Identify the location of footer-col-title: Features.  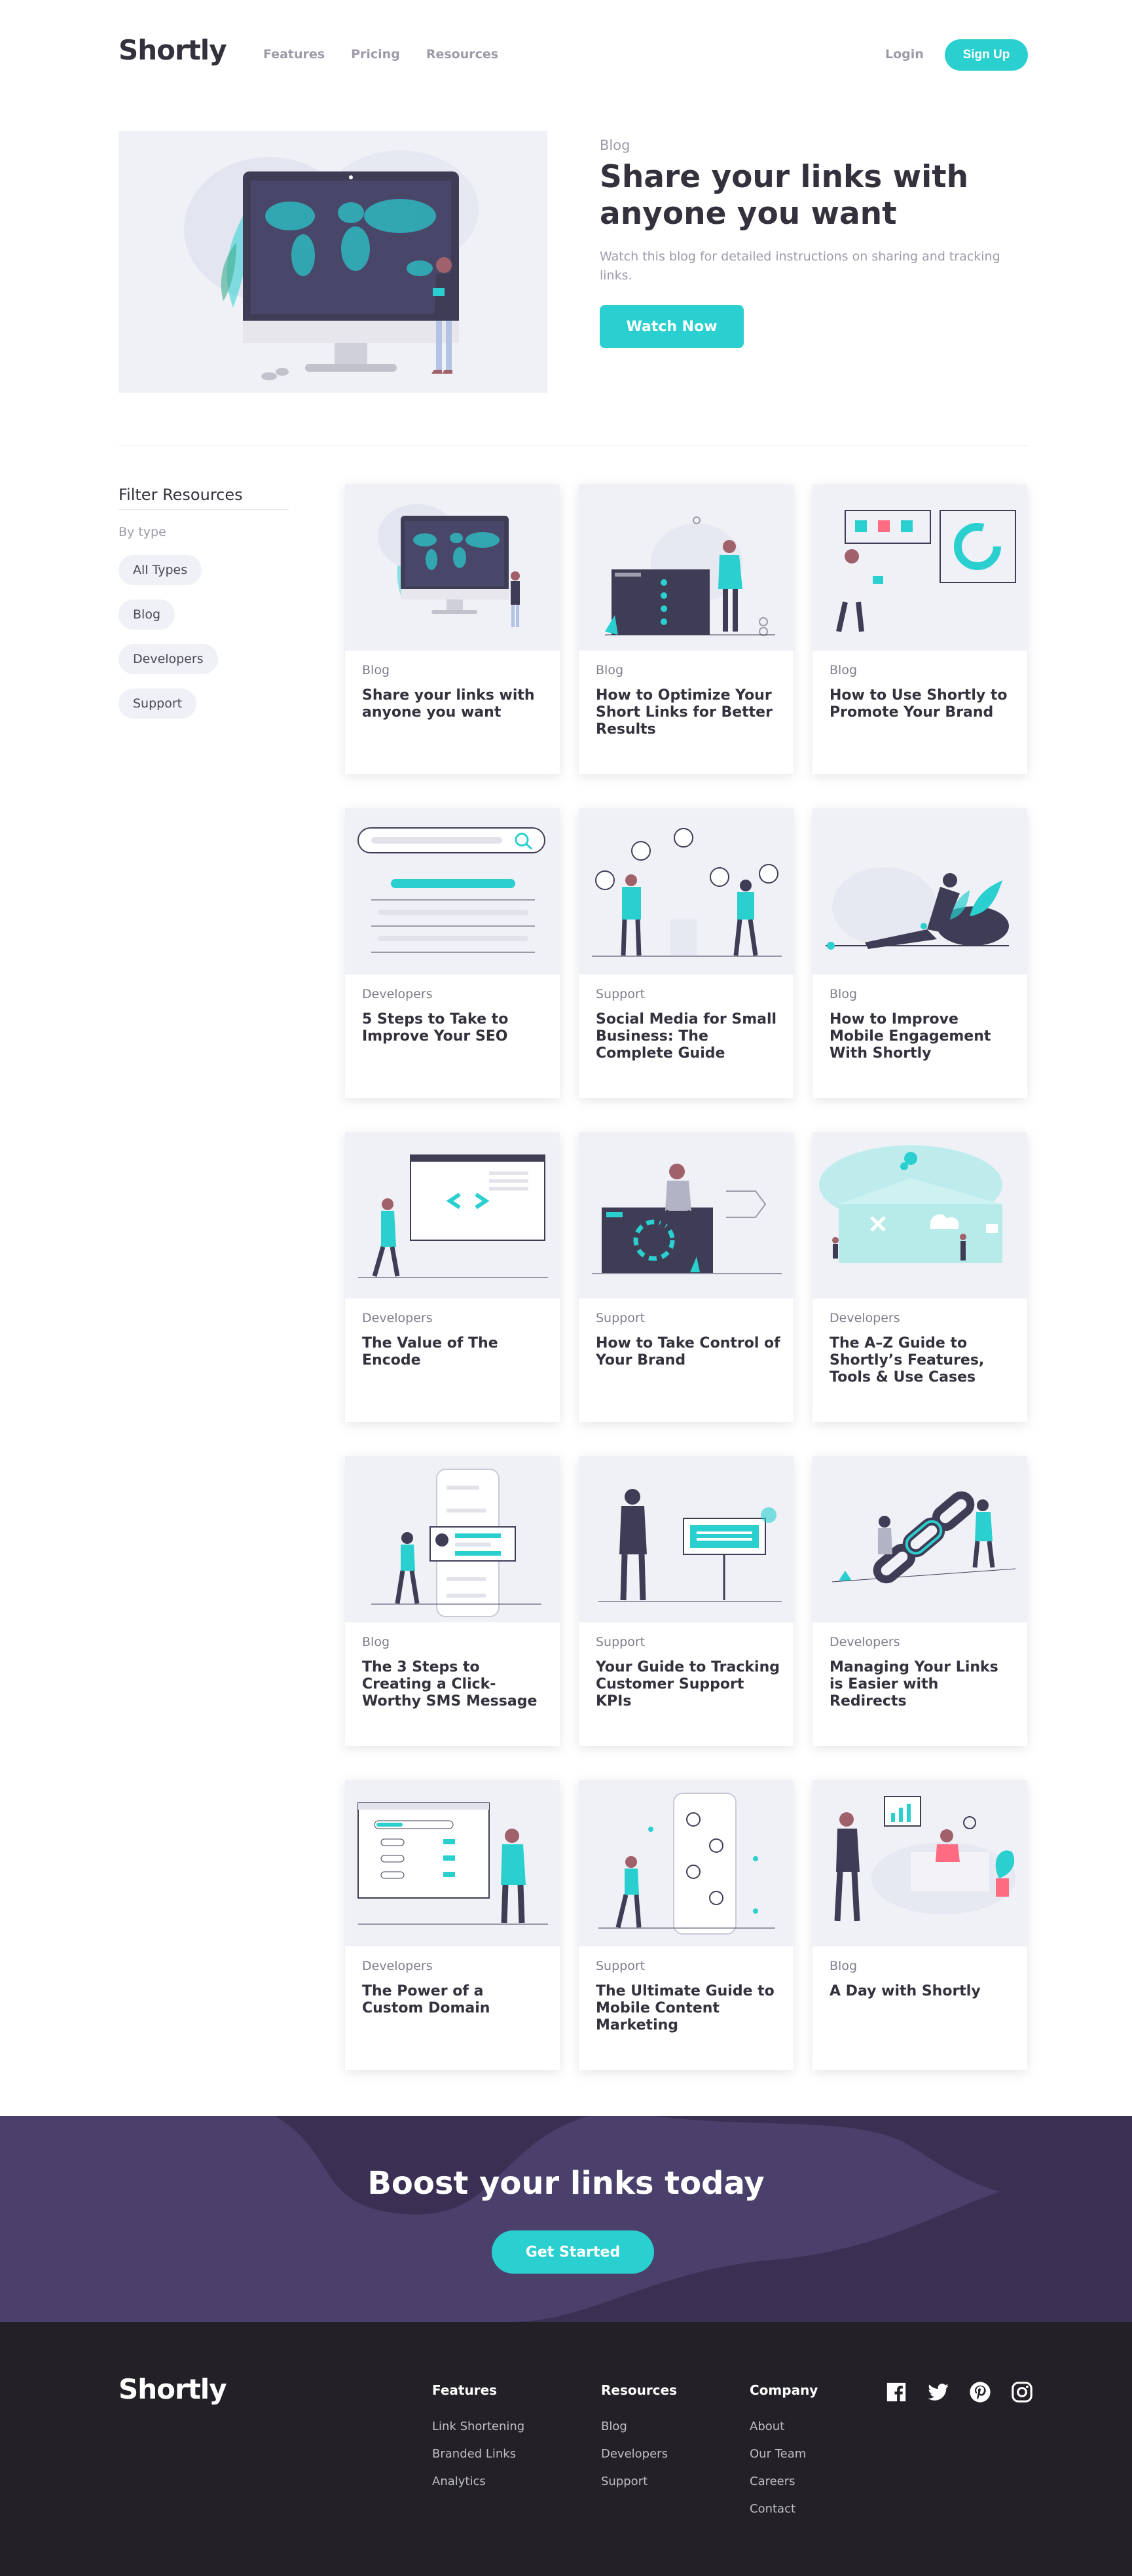
(465, 2390).